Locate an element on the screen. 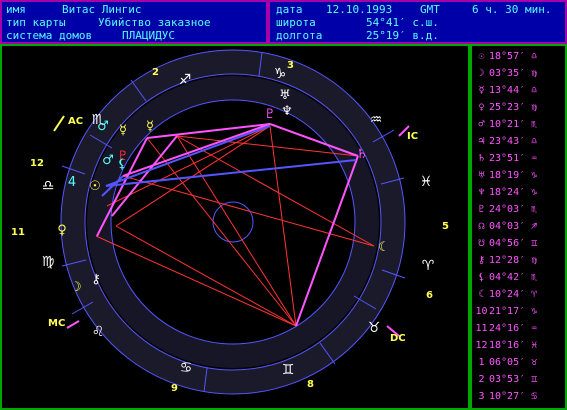 This screenshot has height=410, width=567. position-row: ♂ 10°21′ ♏ is located at coordinates (520, 124).